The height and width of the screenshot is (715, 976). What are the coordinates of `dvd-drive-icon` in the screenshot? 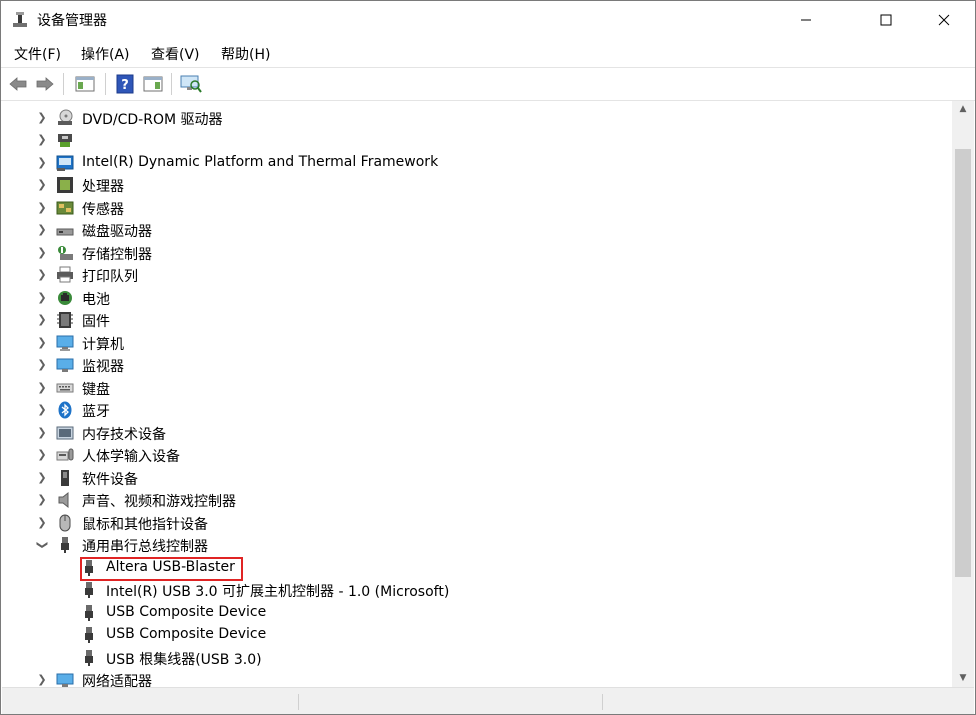 It's located at (65, 117).